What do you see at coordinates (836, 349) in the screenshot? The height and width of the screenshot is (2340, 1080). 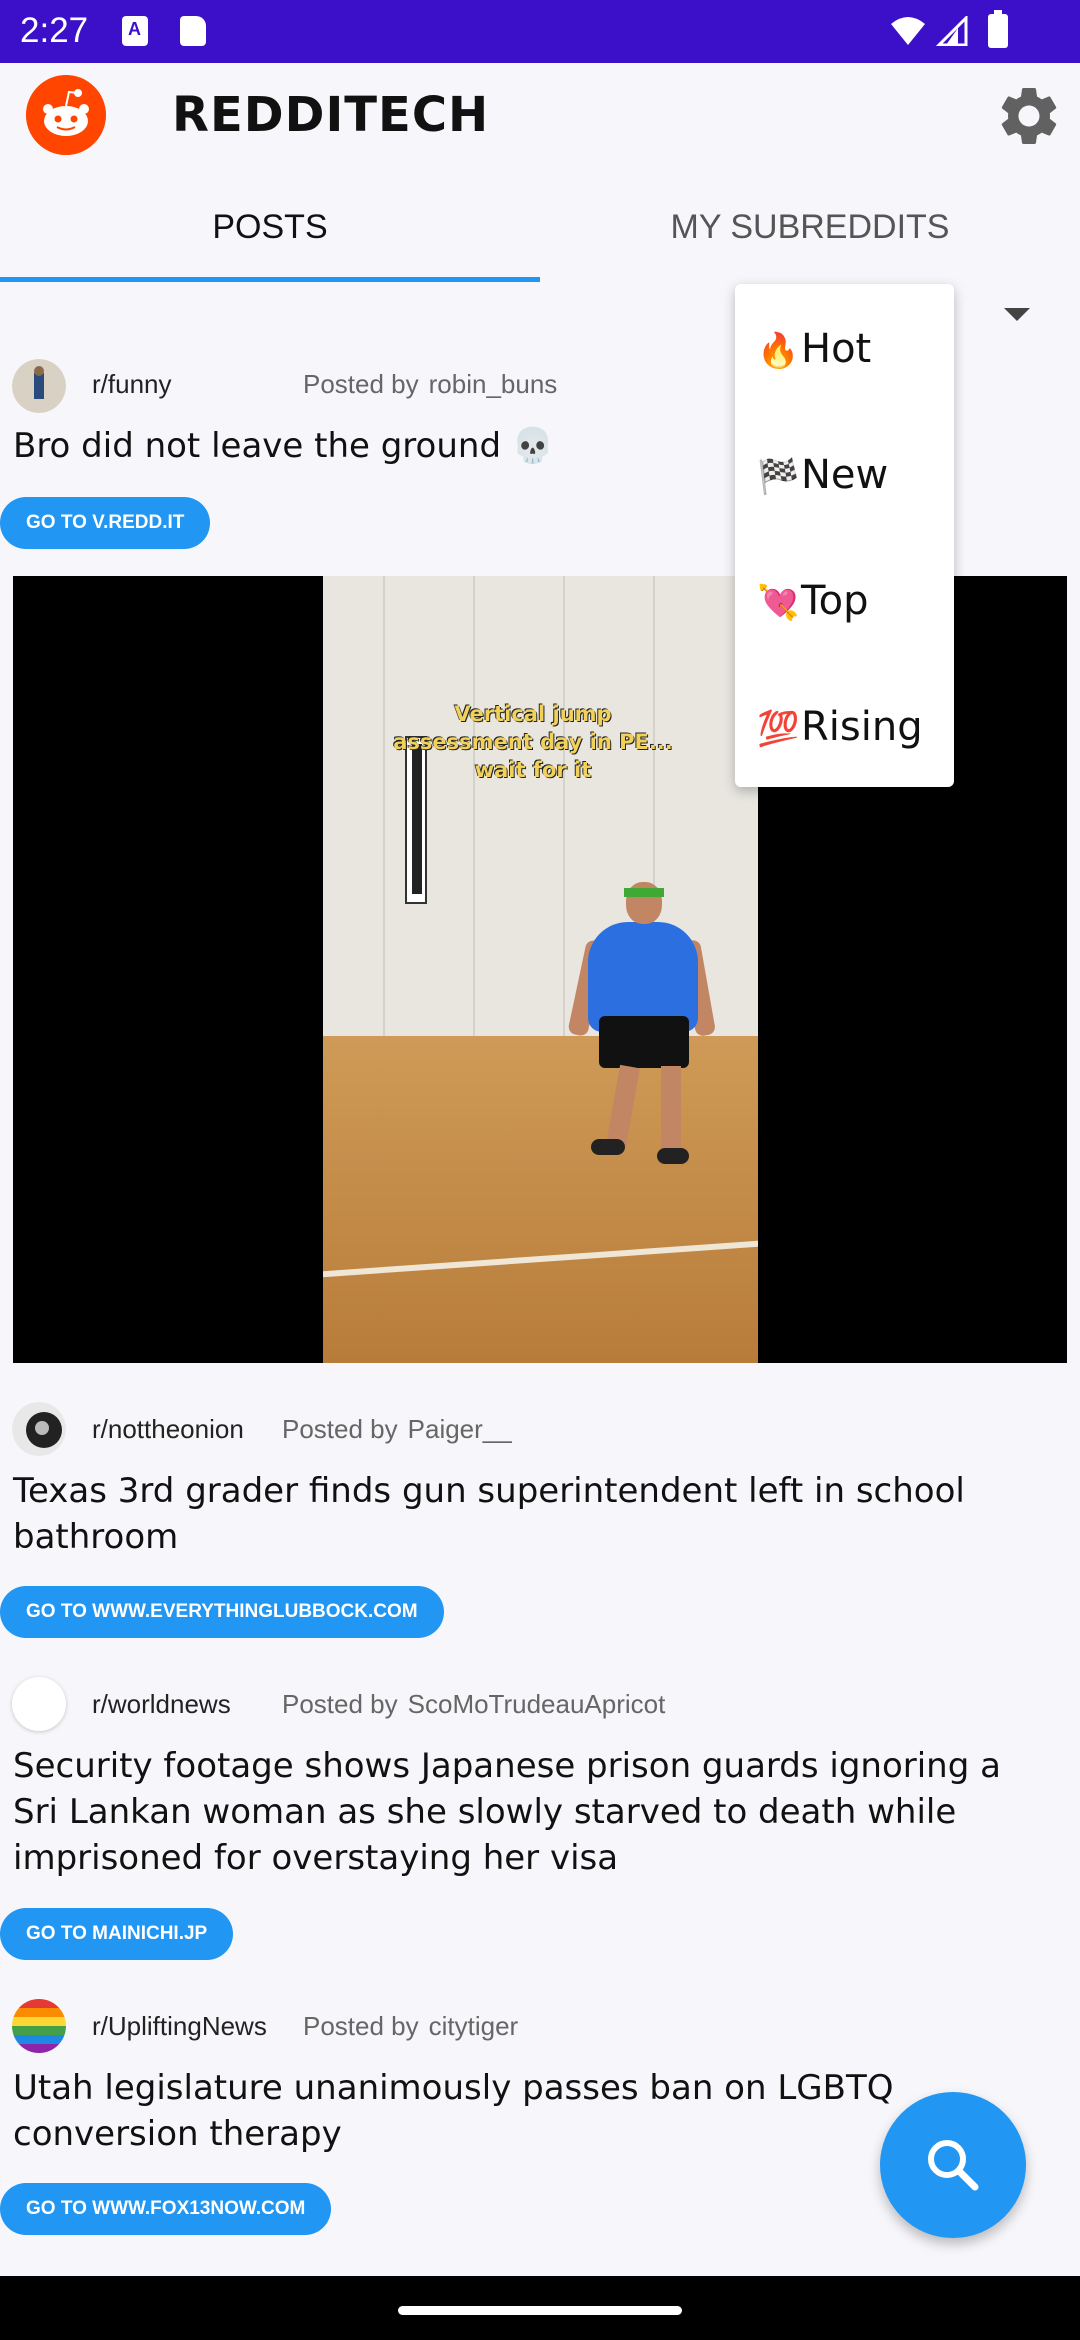 I see `sort-item-label: Hot` at bounding box center [836, 349].